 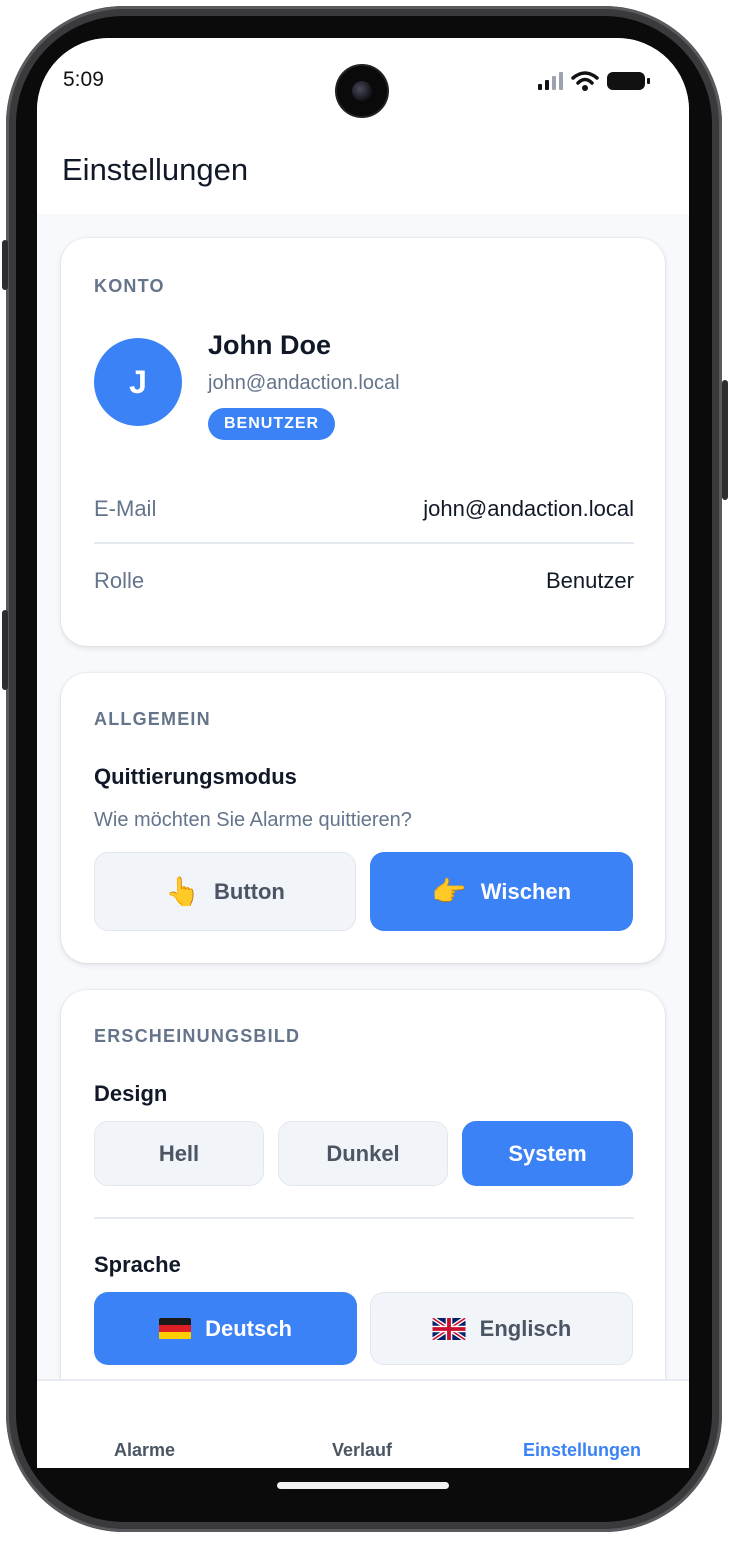 I want to click on page-title: Einstellungen, so click(x=155, y=169).